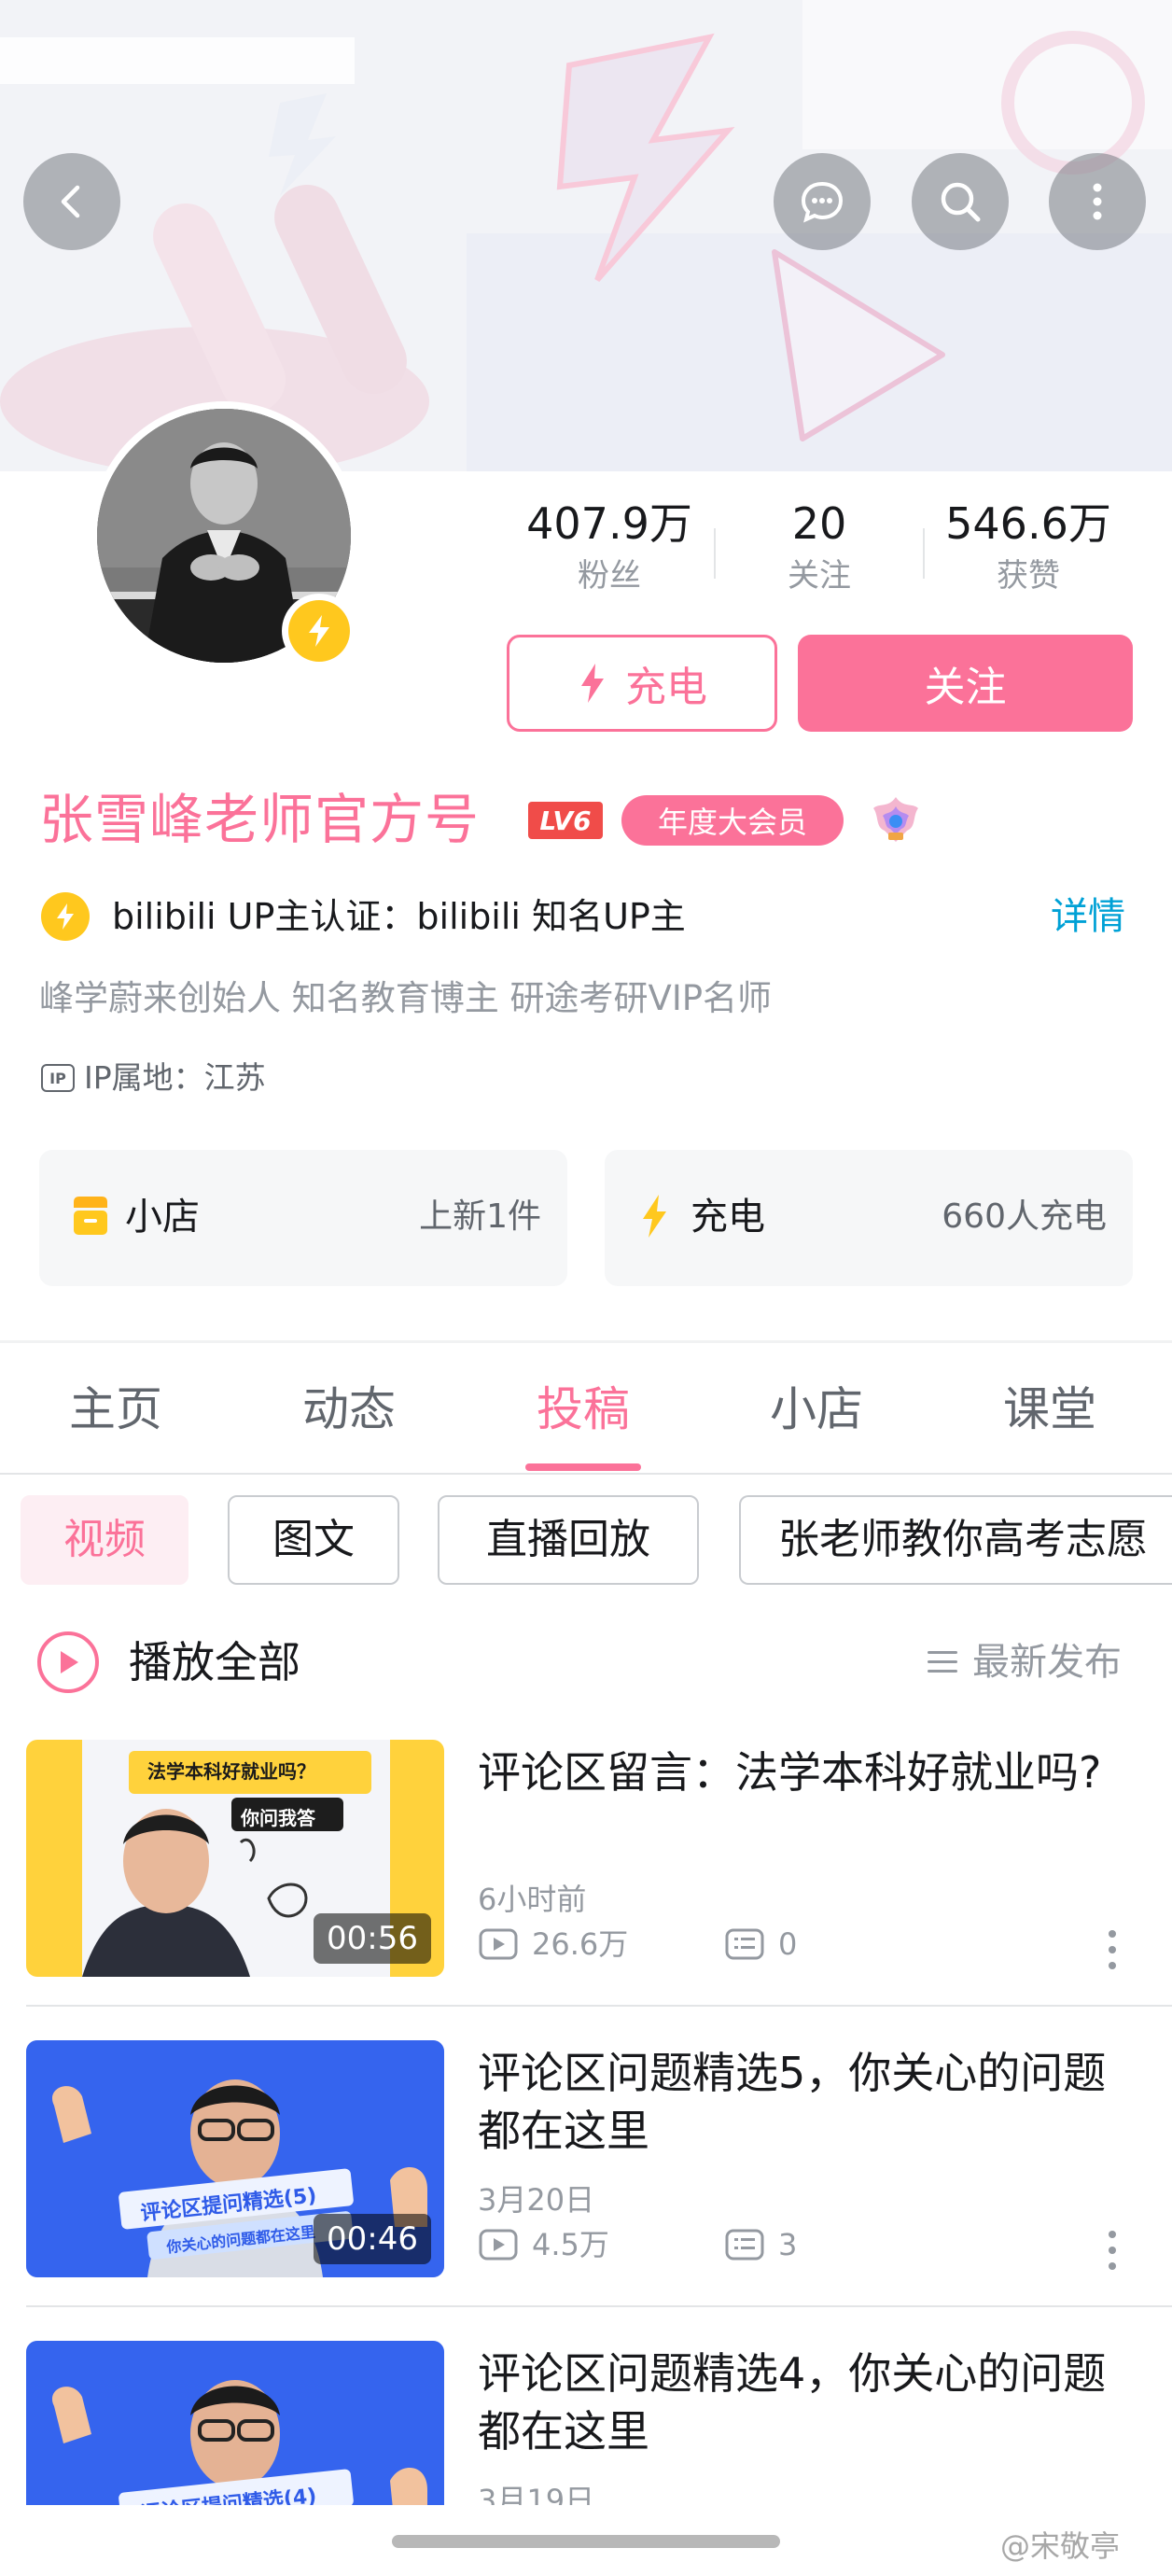 Image resolution: width=1172 pixels, height=2576 pixels. I want to click on back-button, so click(71, 201).